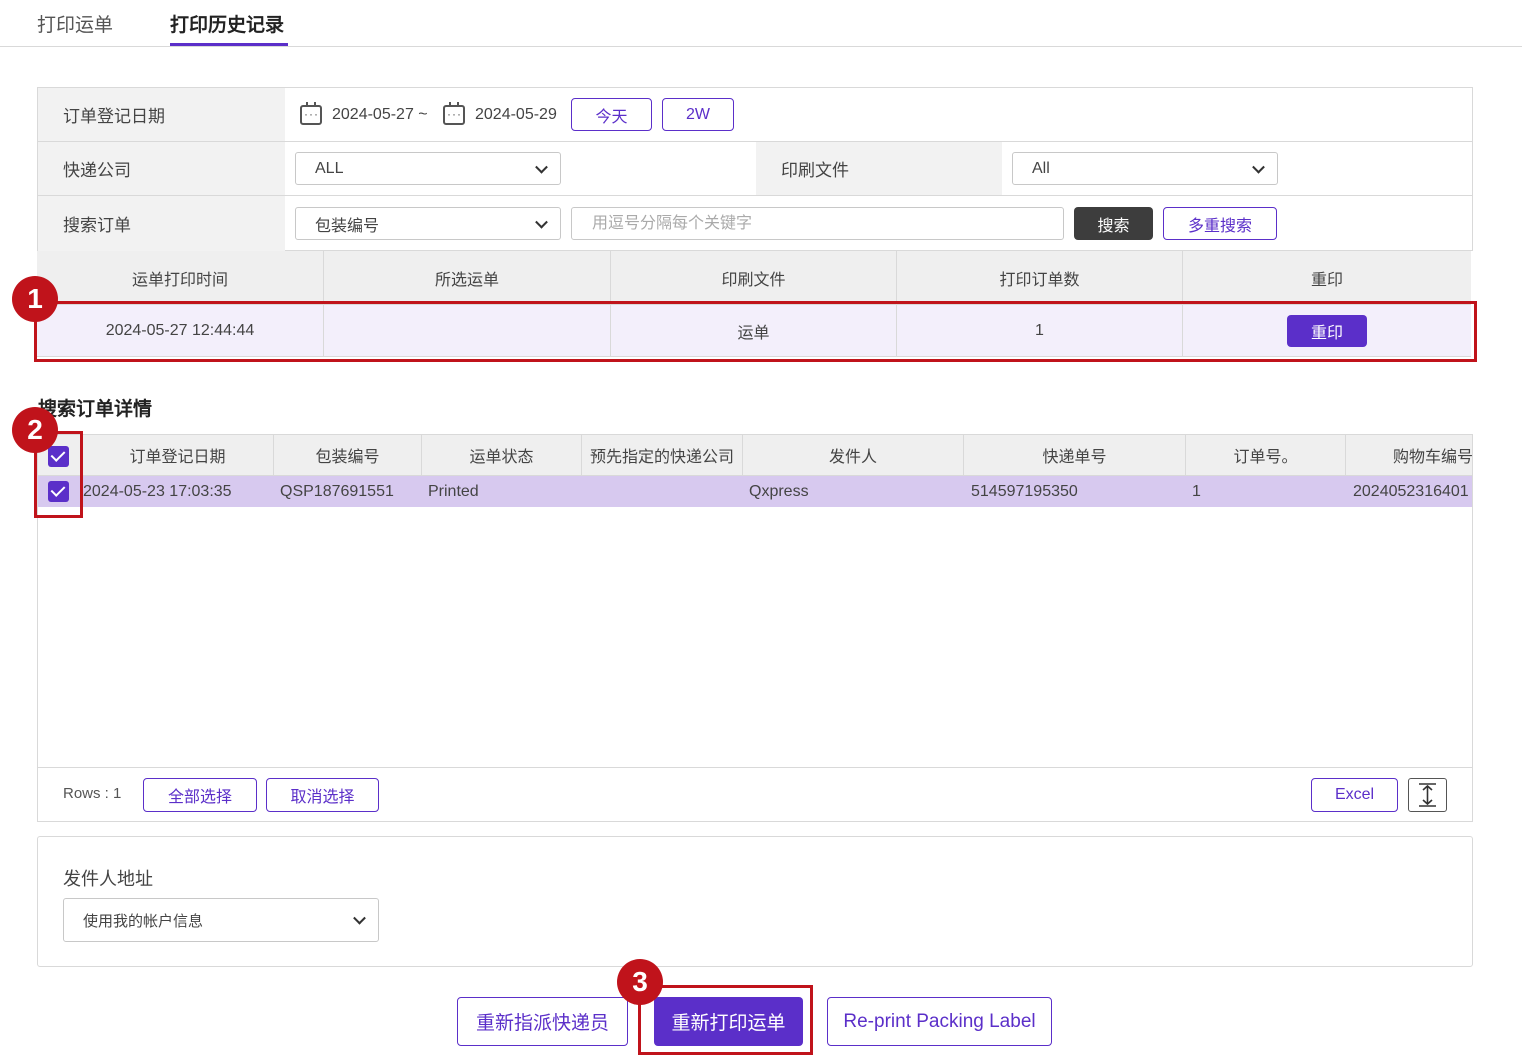 The image size is (1522, 1056). Describe the element at coordinates (1354, 795) in the screenshot. I see `excel-button: Excel` at that location.